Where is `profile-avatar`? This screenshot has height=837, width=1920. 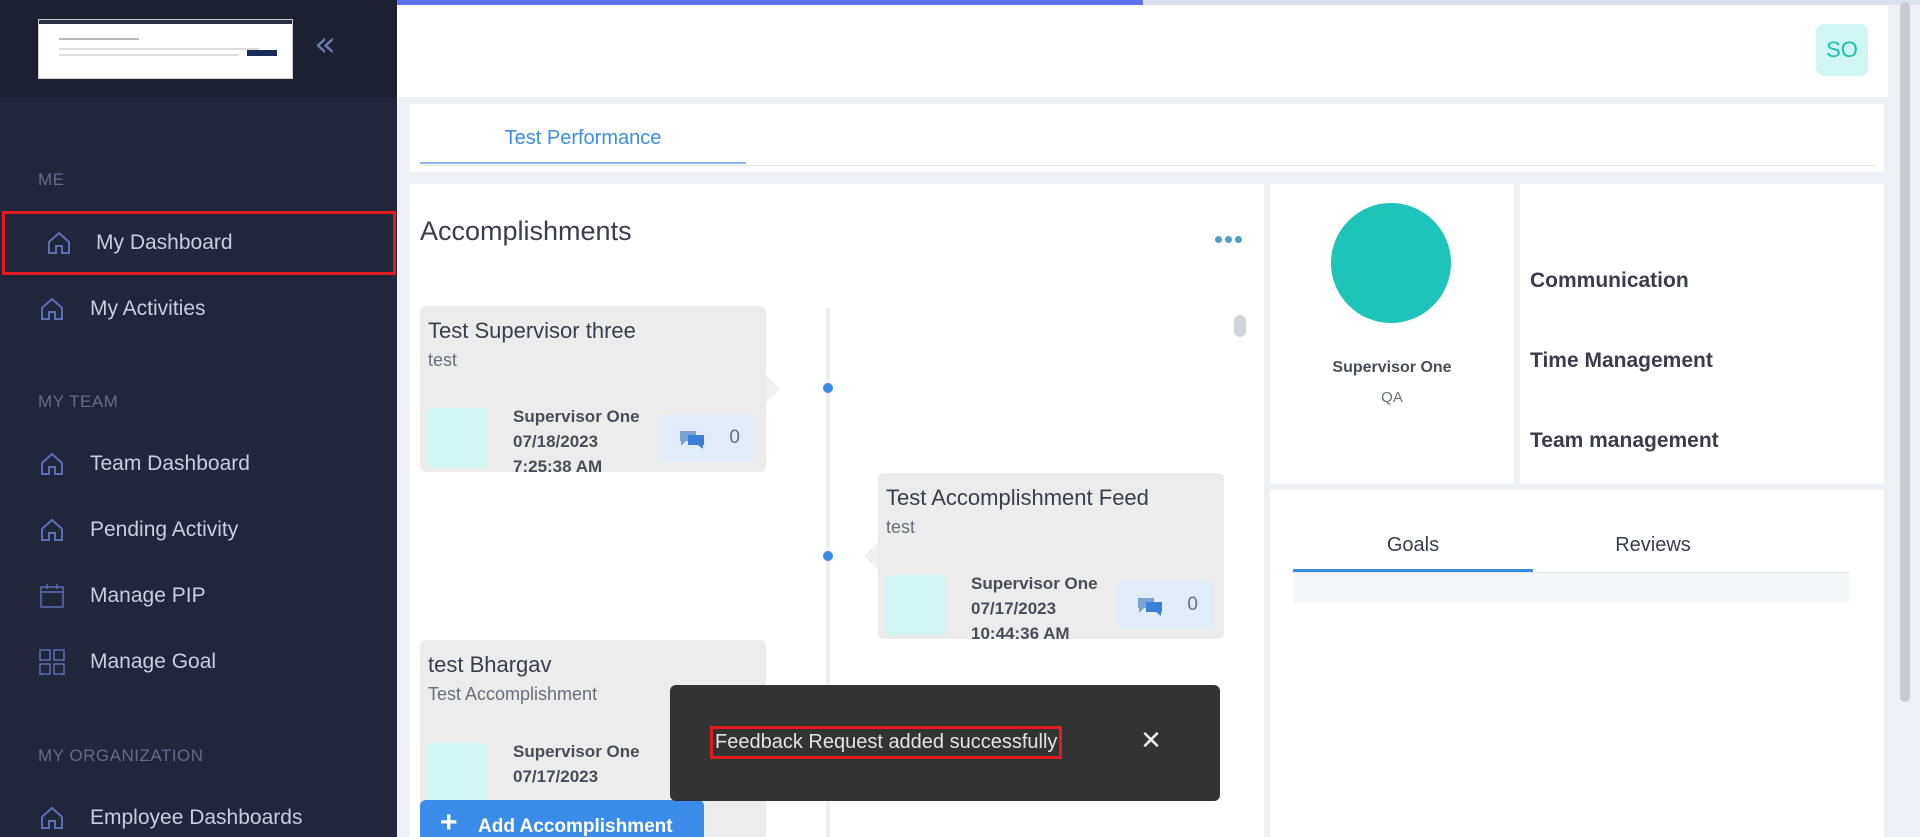
profile-avatar is located at coordinates (1391, 263).